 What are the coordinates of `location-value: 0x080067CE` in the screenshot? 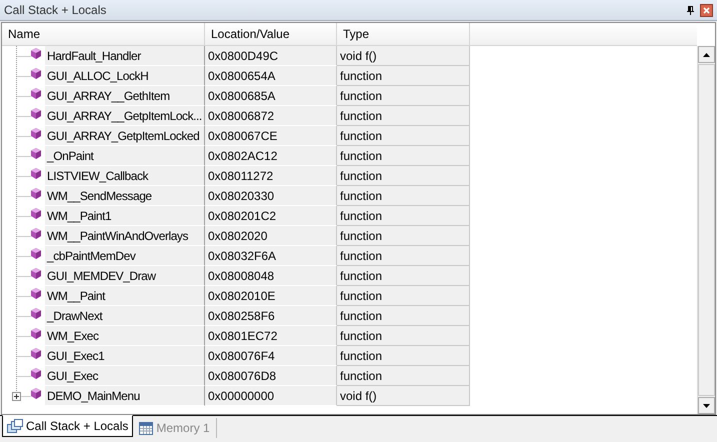 It's located at (271, 136).